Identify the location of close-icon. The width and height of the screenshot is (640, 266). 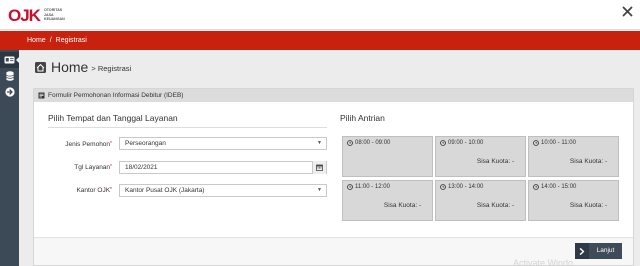
(627, 12).